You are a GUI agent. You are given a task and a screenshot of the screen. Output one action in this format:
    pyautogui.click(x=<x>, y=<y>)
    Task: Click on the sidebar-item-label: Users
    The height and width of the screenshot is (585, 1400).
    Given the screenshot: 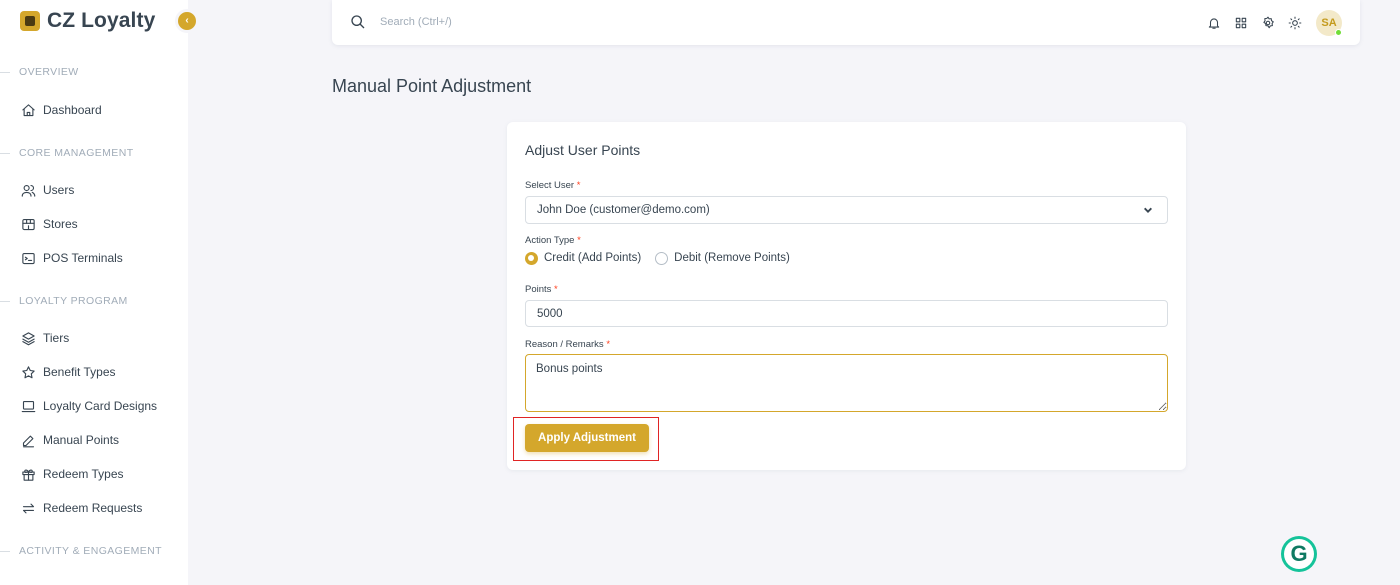 What is the action you would take?
    pyautogui.click(x=59, y=190)
    